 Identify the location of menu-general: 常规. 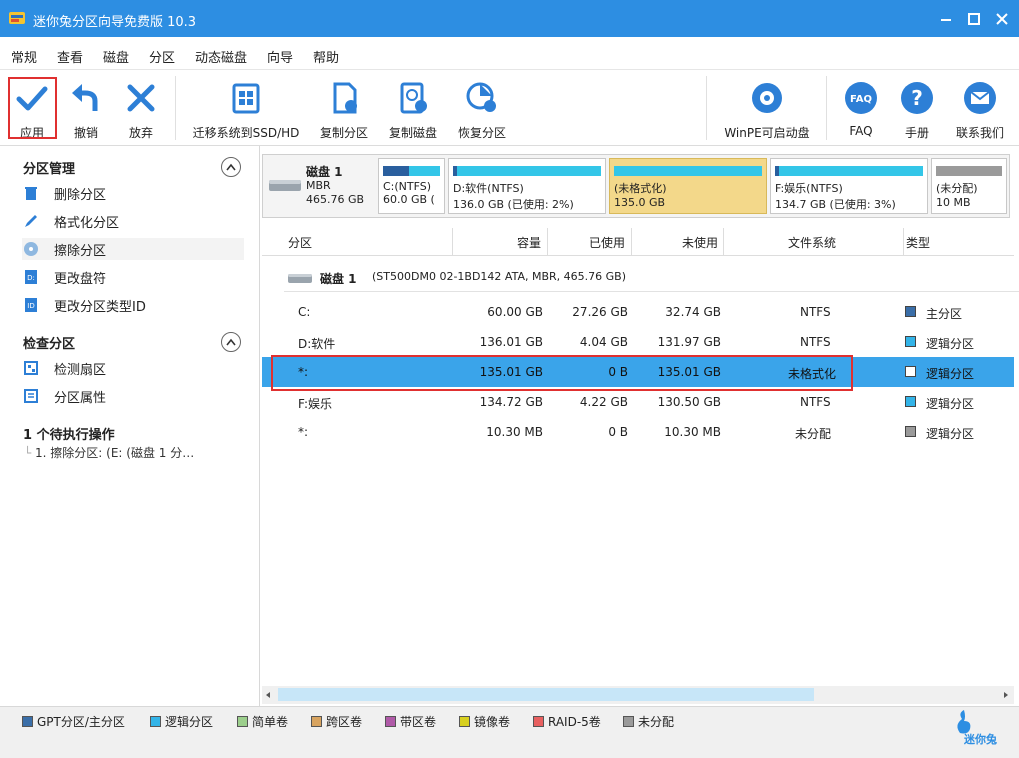
(24, 56).